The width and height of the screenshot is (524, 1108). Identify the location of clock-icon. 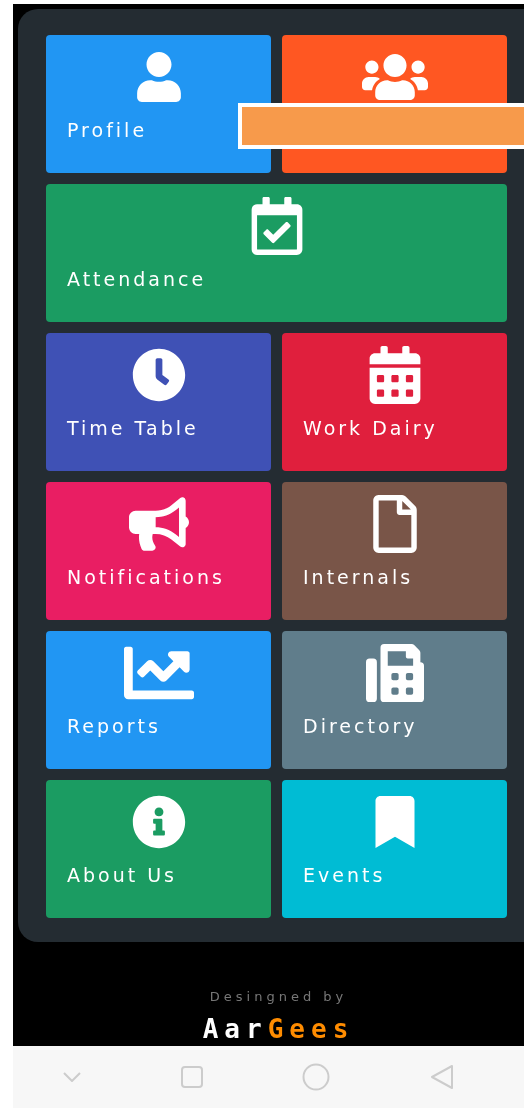
(158, 375).